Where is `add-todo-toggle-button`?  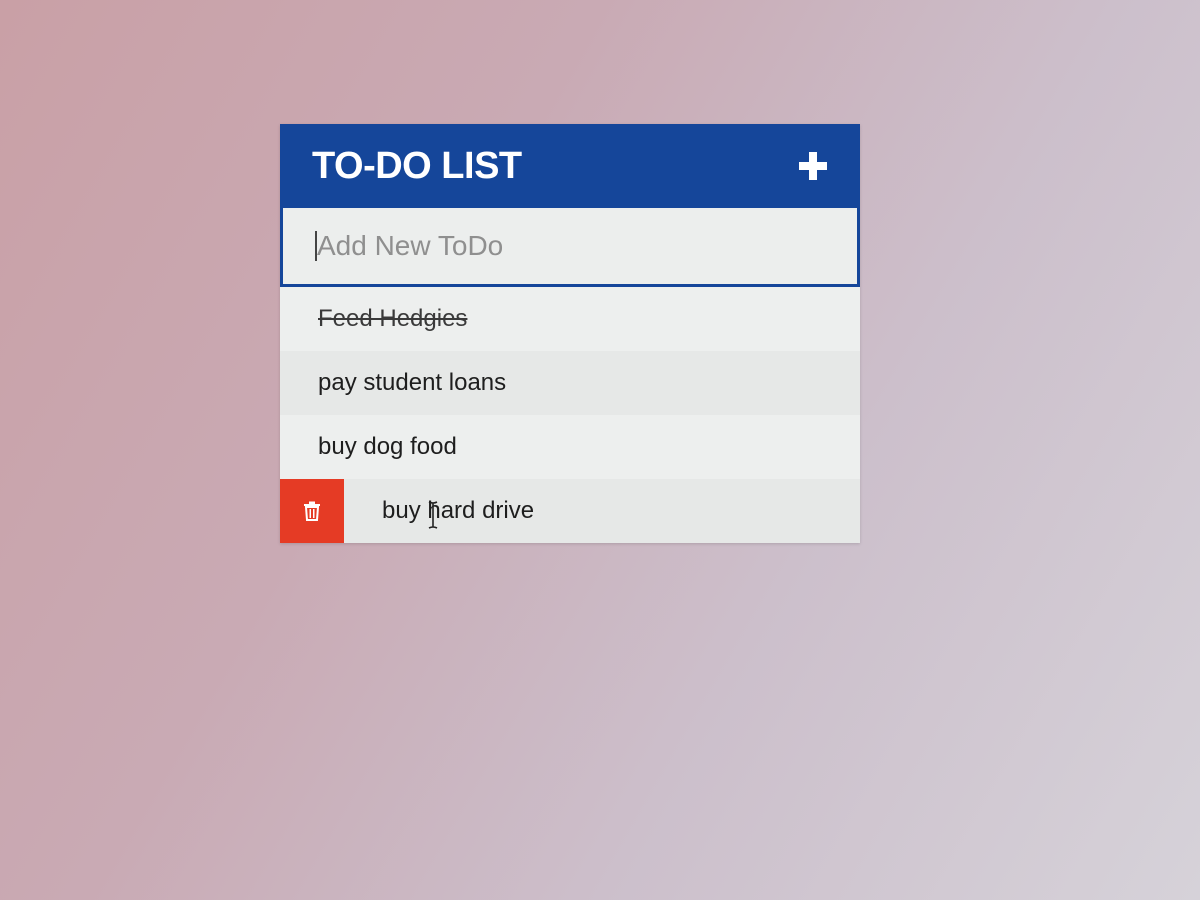 add-todo-toggle-button is located at coordinates (813, 166).